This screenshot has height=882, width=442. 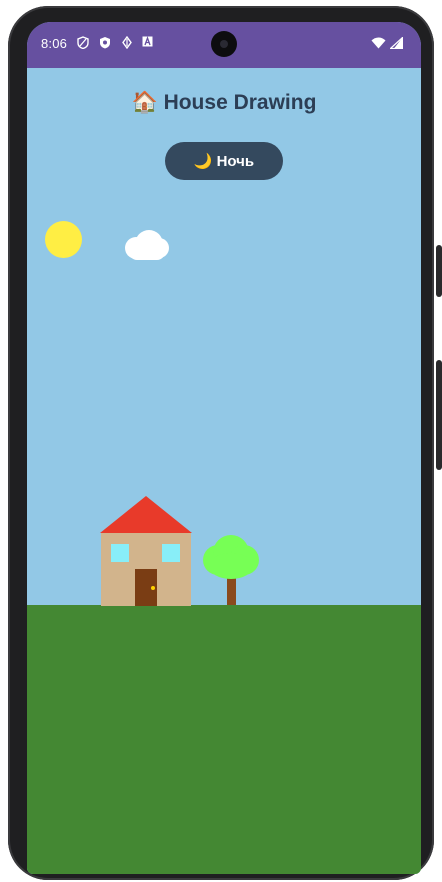 I want to click on door-knob, so click(x=153, y=588).